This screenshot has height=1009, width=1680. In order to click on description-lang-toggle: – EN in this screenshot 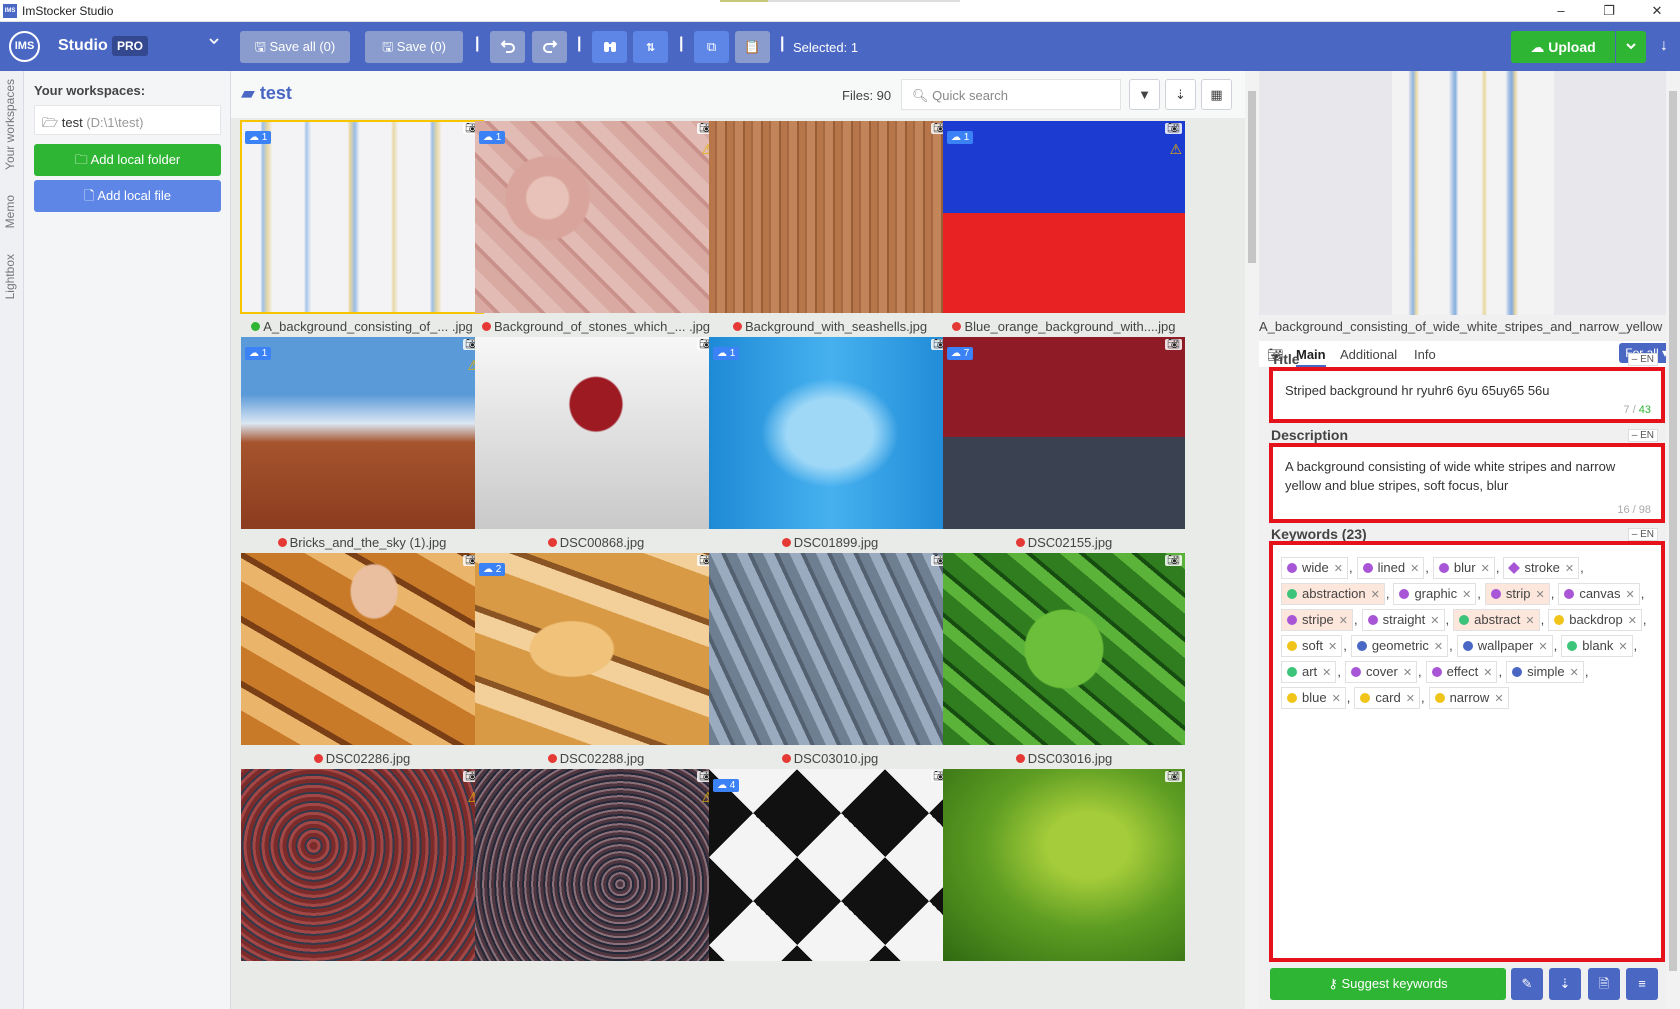, I will do `click(1642, 435)`.